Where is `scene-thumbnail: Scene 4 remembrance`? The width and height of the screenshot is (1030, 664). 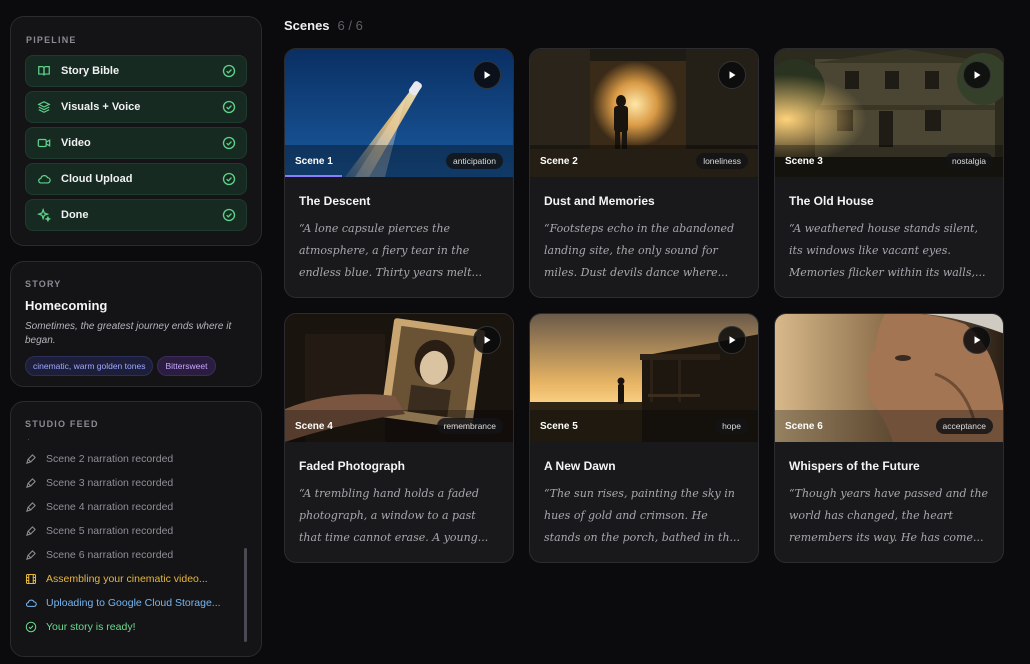
scene-thumbnail: Scene 4 remembrance is located at coordinates (399, 378).